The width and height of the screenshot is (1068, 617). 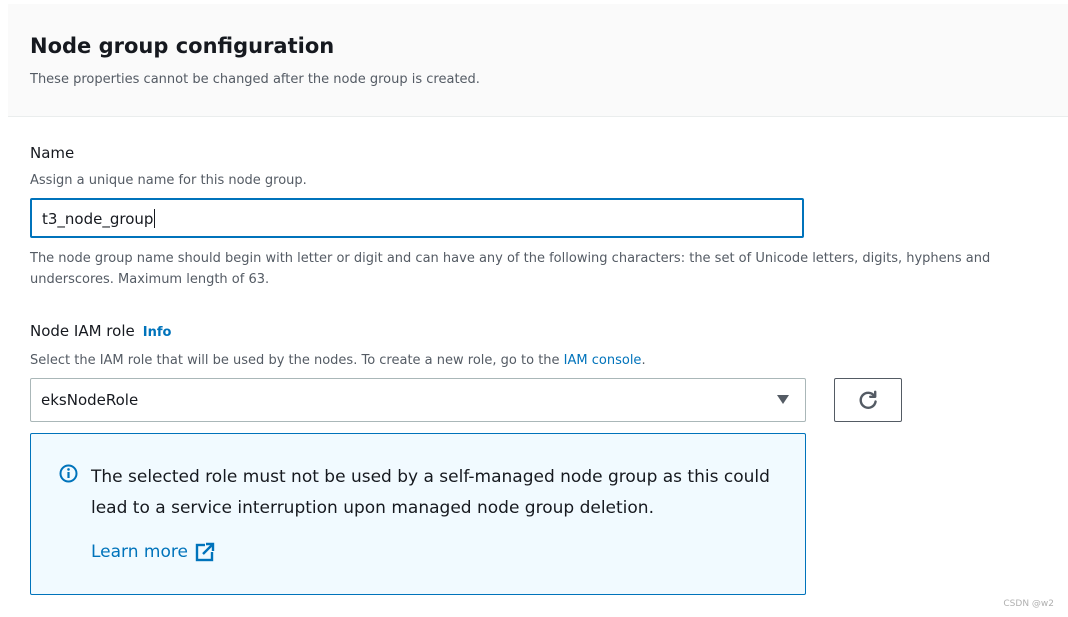 I want to click on refresh-roles-button, so click(x=868, y=400).